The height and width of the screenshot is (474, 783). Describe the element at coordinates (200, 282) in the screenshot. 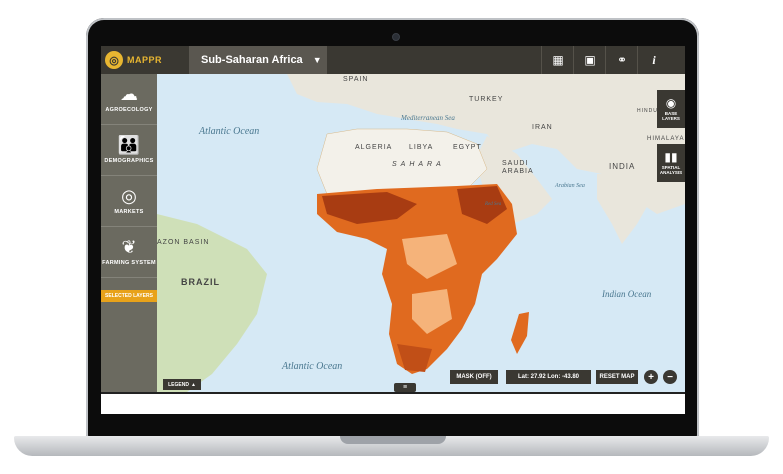

I see `country-label: BRAZIL` at that location.